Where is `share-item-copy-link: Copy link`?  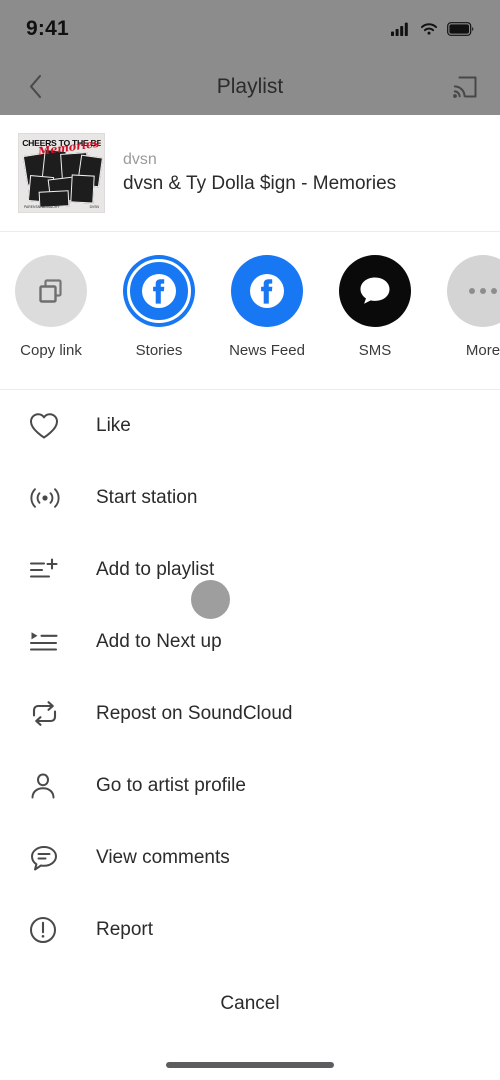 share-item-copy-link: Copy link is located at coordinates (51, 307).